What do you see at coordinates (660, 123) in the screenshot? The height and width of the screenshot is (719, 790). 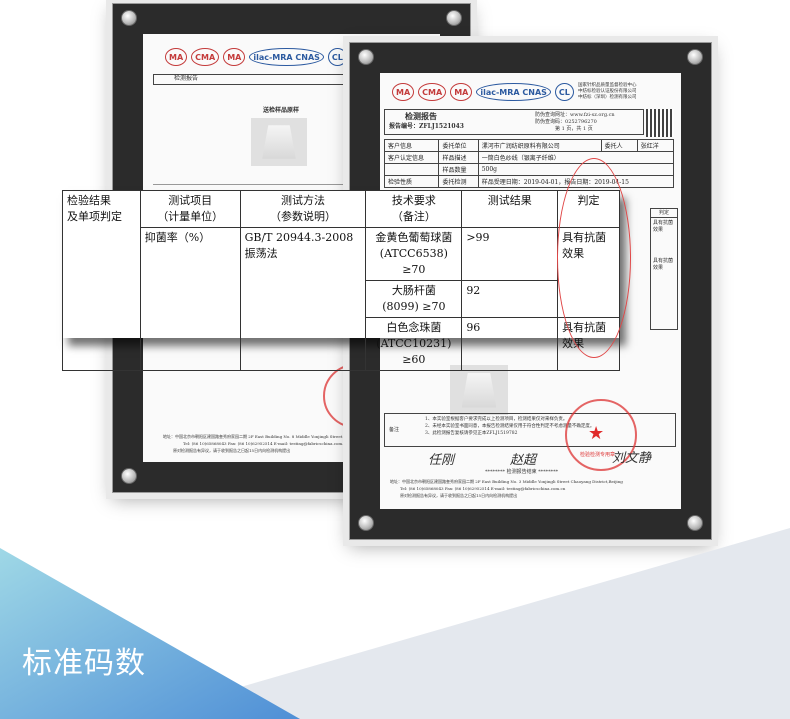 I see `qr-code` at bounding box center [660, 123].